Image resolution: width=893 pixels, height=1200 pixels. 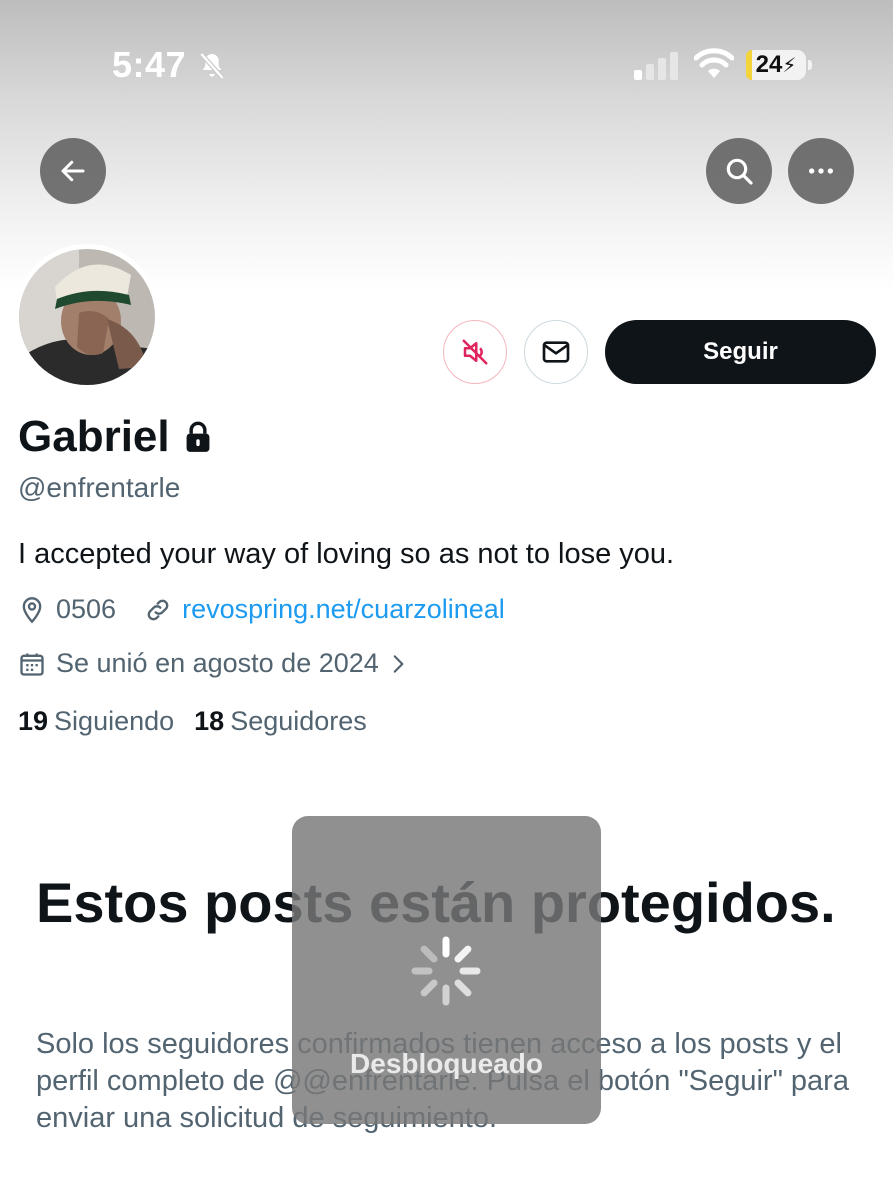 I want to click on location-item: 0506, so click(x=67, y=609).